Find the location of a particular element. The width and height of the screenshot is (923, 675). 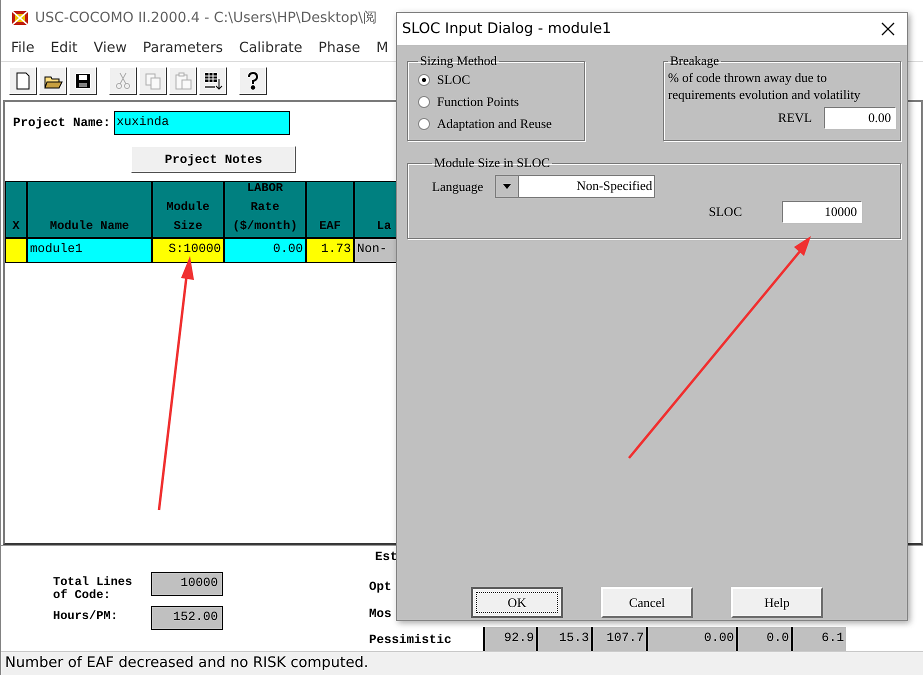

eaf-cell: 1.73 is located at coordinates (330, 250).